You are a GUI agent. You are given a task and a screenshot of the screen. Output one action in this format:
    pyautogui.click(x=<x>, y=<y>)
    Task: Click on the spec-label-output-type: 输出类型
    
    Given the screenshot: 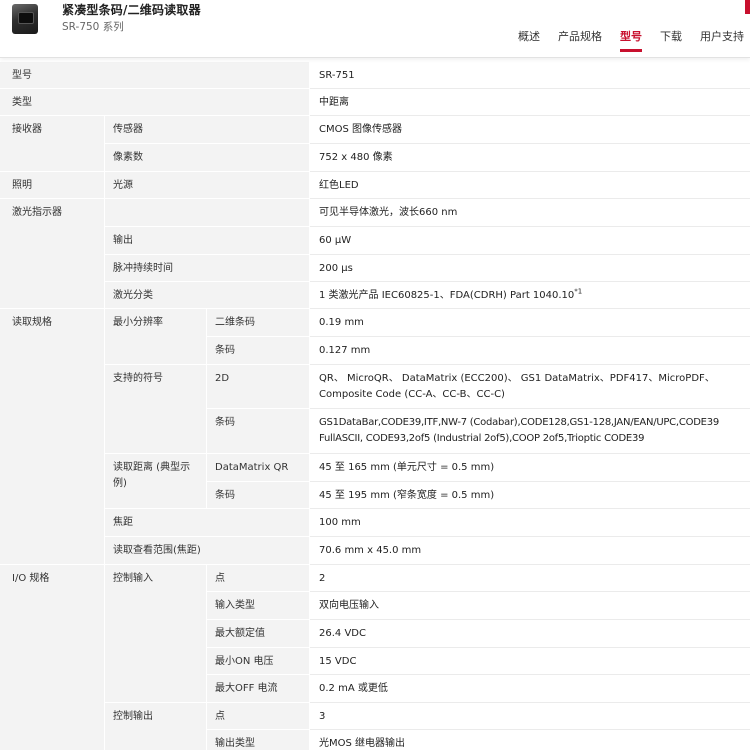 What is the action you would take?
    pyautogui.click(x=258, y=740)
    